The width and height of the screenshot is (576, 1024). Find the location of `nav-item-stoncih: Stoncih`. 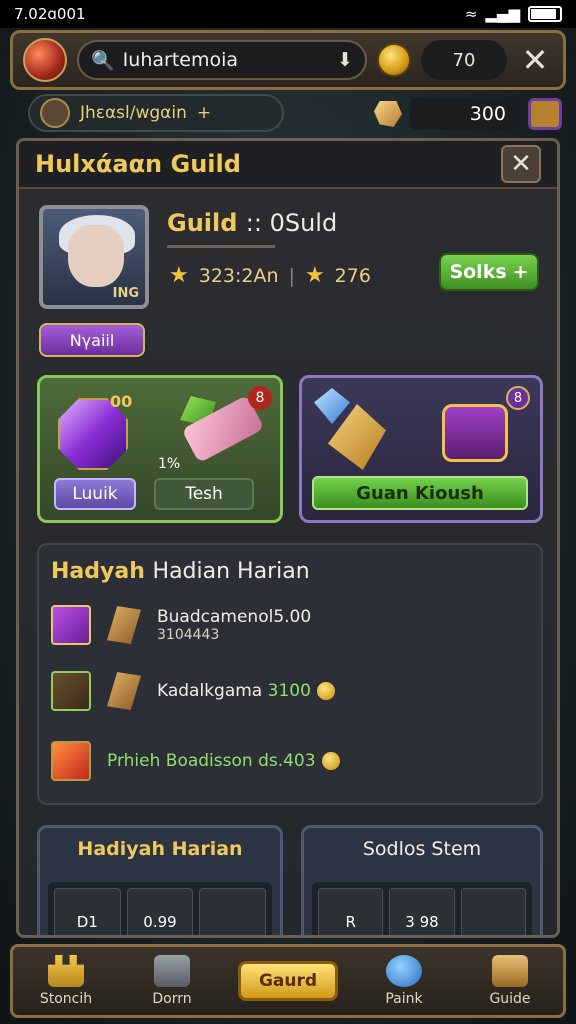

nav-item-stoncih: Stoncih is located at coordinates (66, 981).